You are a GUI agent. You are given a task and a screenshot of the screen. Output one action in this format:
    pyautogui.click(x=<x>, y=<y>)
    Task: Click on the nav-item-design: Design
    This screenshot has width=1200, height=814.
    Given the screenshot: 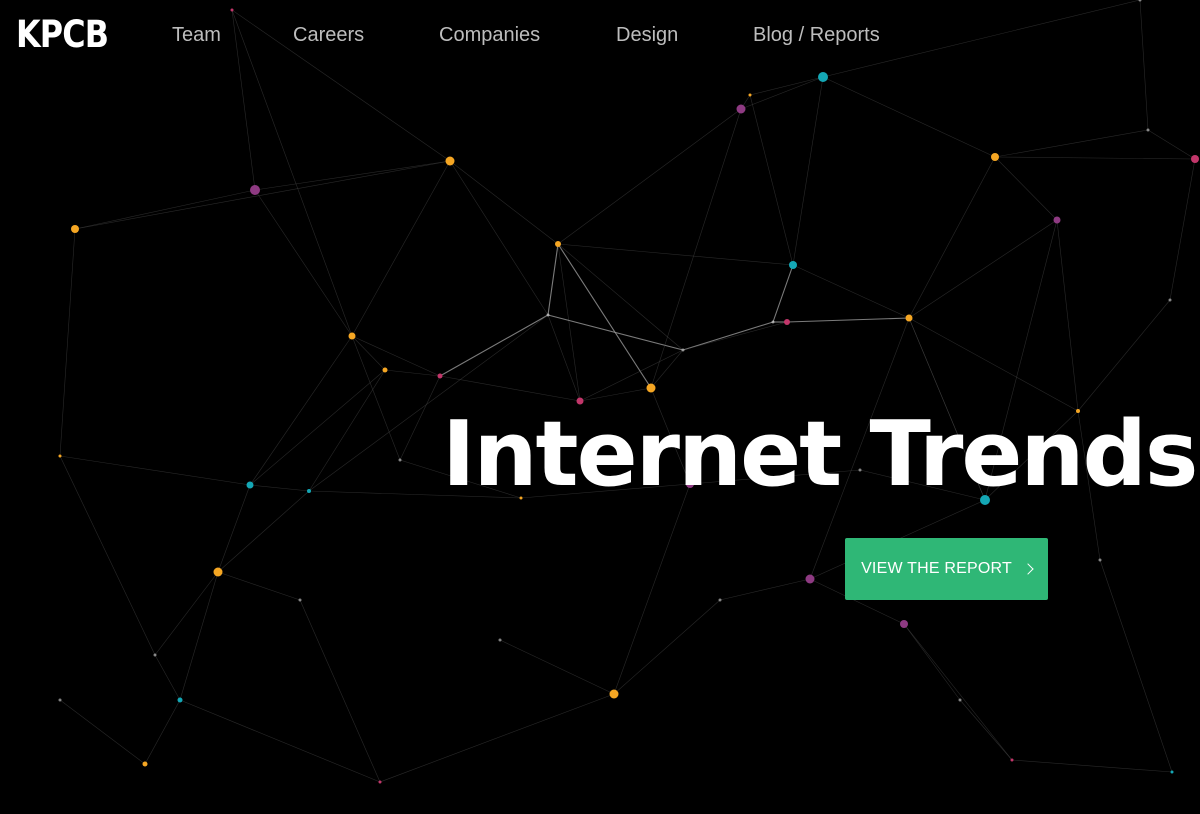 What is the action you would take?
    pyautogui.click(x=647, y=35)
    